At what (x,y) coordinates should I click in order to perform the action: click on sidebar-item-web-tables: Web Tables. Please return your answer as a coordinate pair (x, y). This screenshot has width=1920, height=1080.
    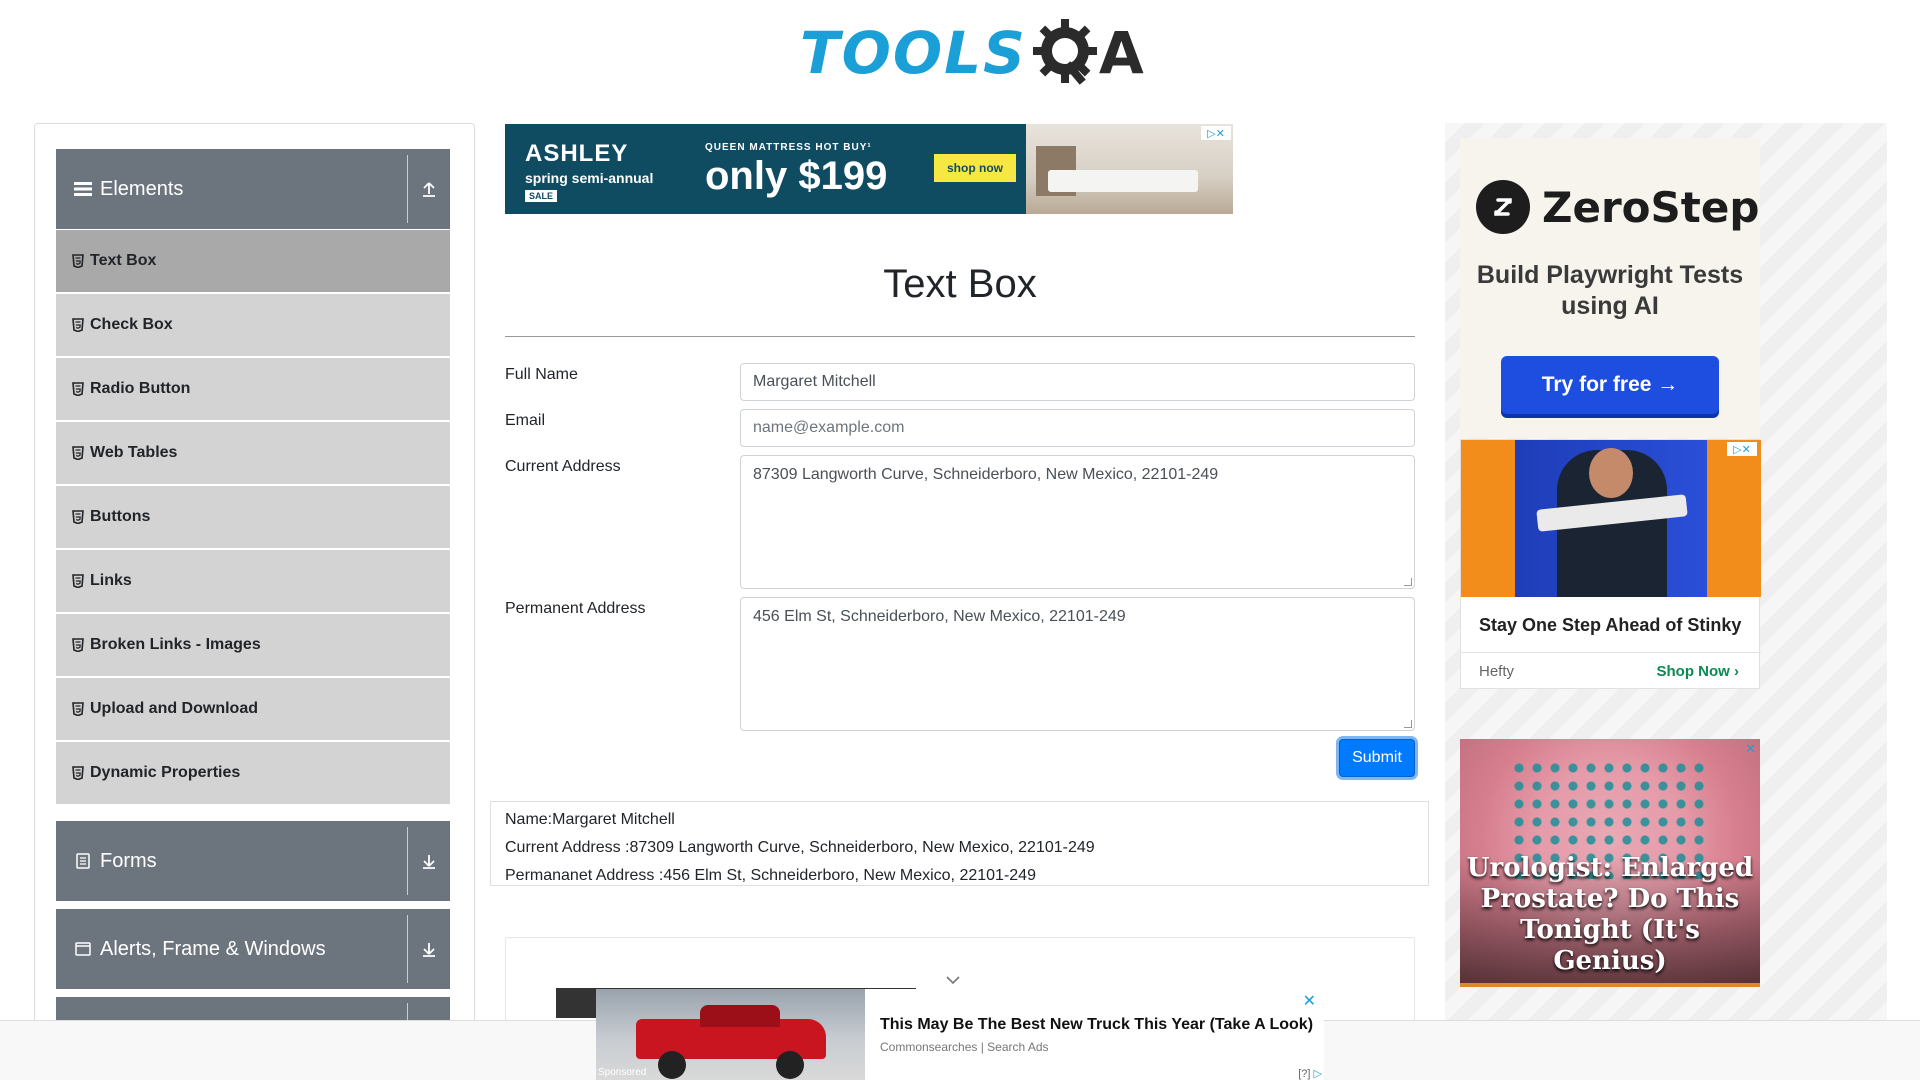
    Looking at the image, I should click on (253, 453).